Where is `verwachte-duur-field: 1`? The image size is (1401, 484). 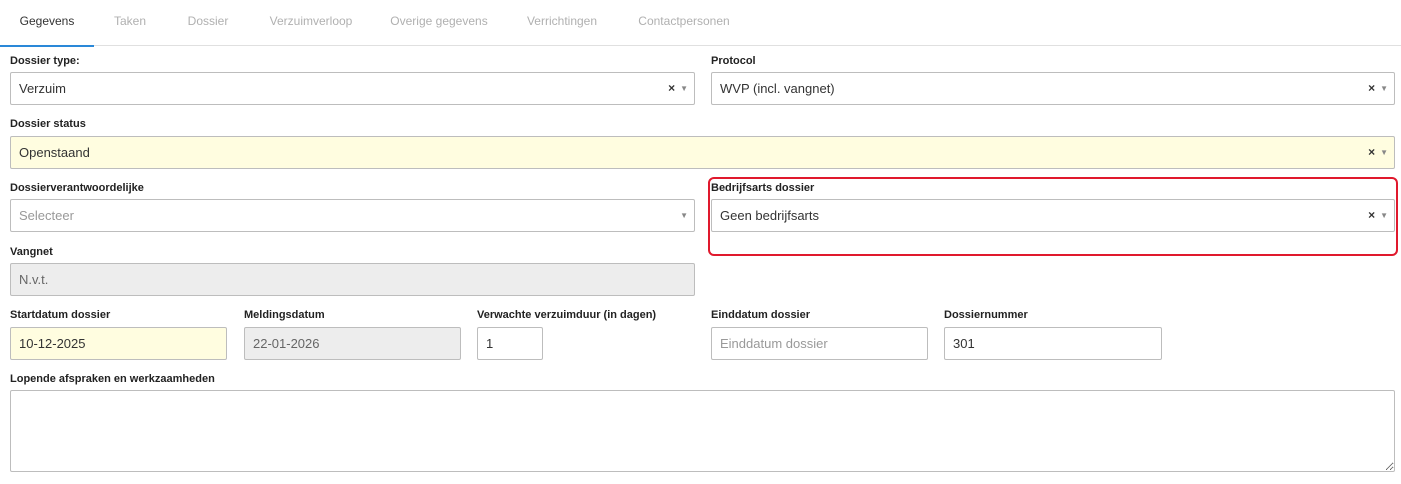
verwachte-duur-field: 1 is located at coordinates (510, 343).